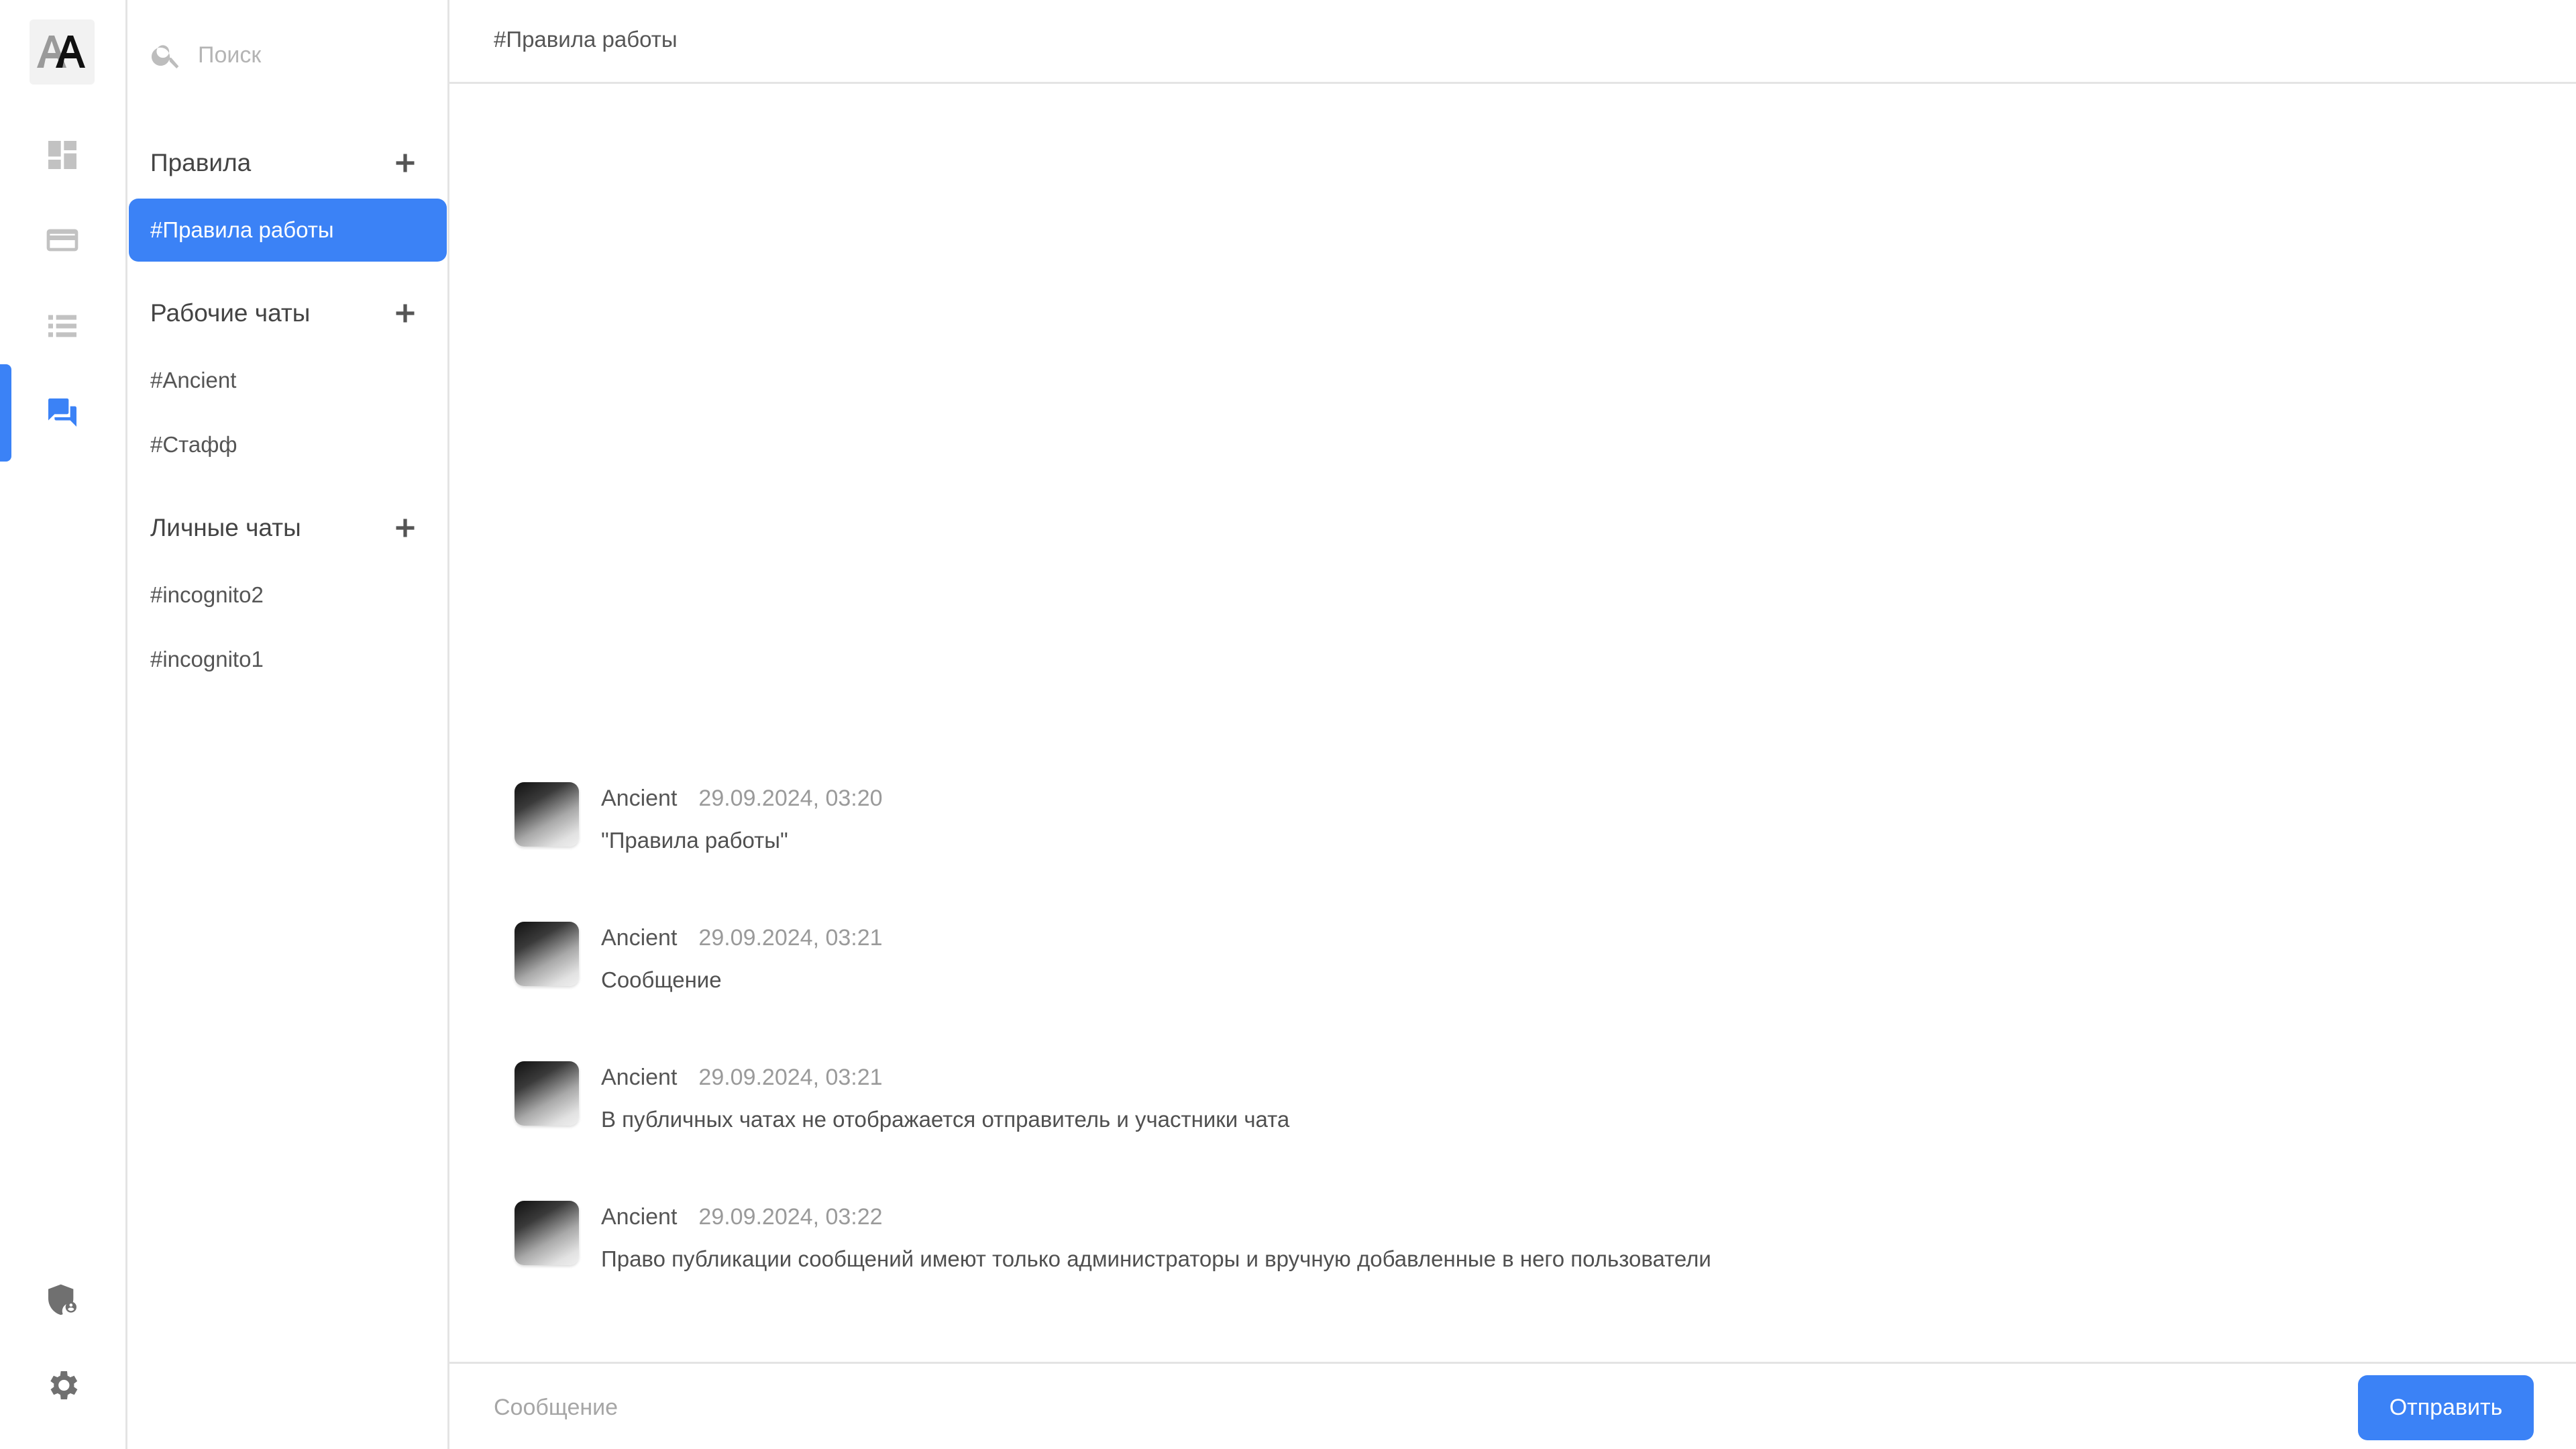  I want to click on rail-list-button, so click(62, 326).